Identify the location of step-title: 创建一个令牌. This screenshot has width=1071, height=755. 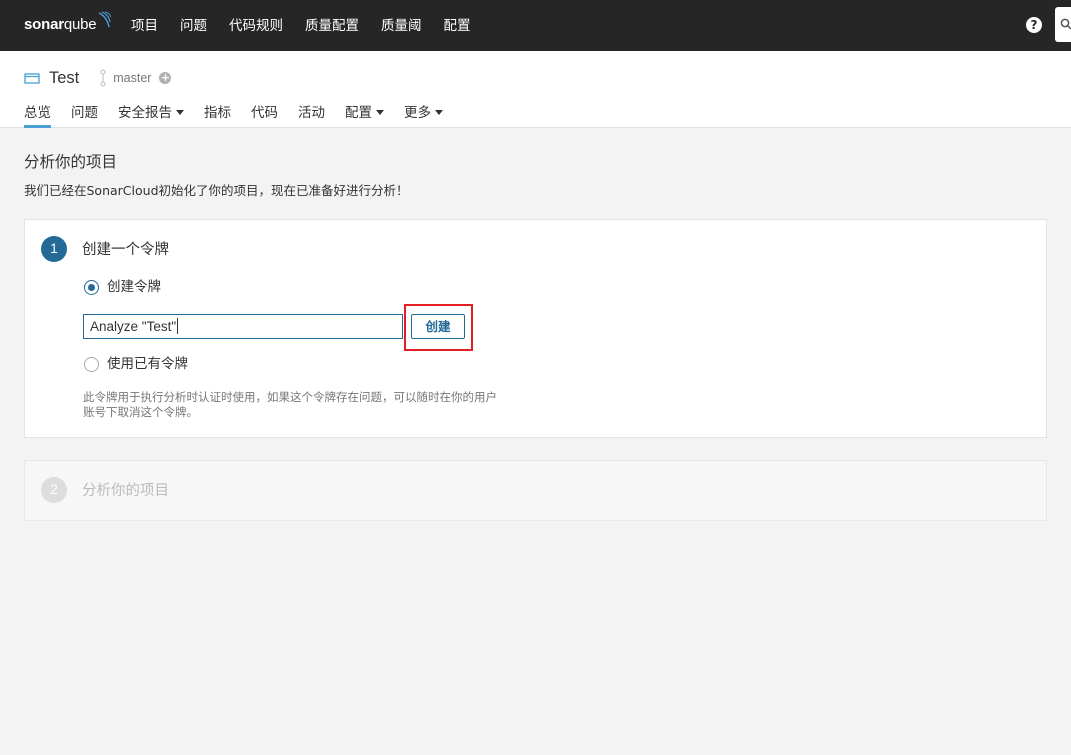
(125, 250).